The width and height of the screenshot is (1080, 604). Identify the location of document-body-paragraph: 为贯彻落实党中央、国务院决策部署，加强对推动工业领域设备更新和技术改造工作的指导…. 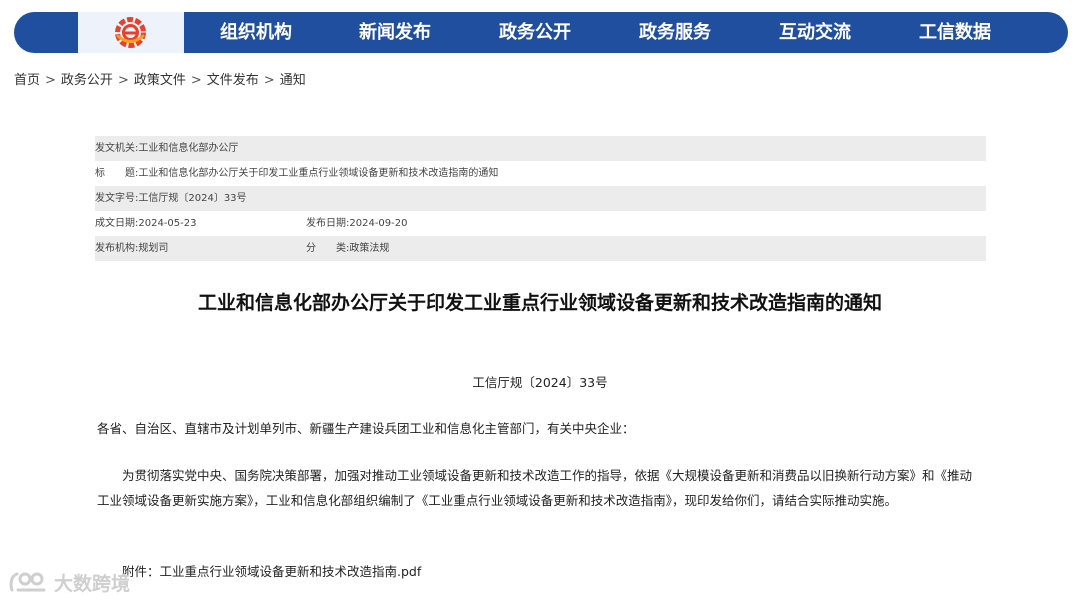
(535, 488).